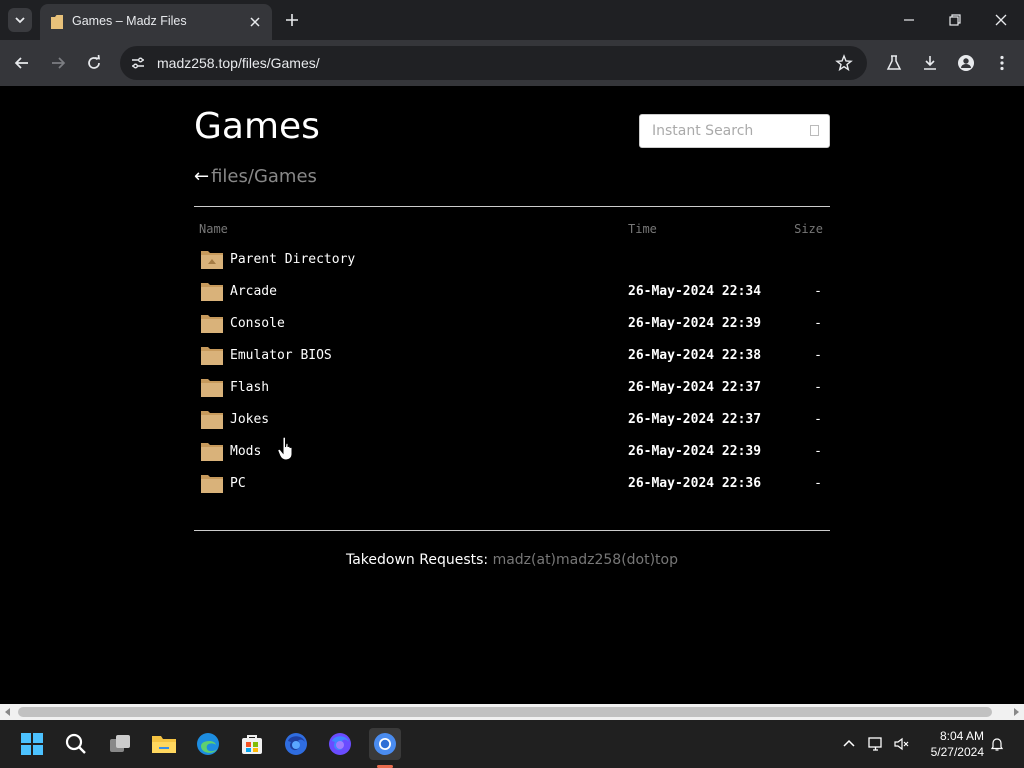 The image size is (1024, 768). What do you see at coordinates (1002, 63) in the screenshot?
I see `more-menu-icon` at bounding box center [1002, 63].